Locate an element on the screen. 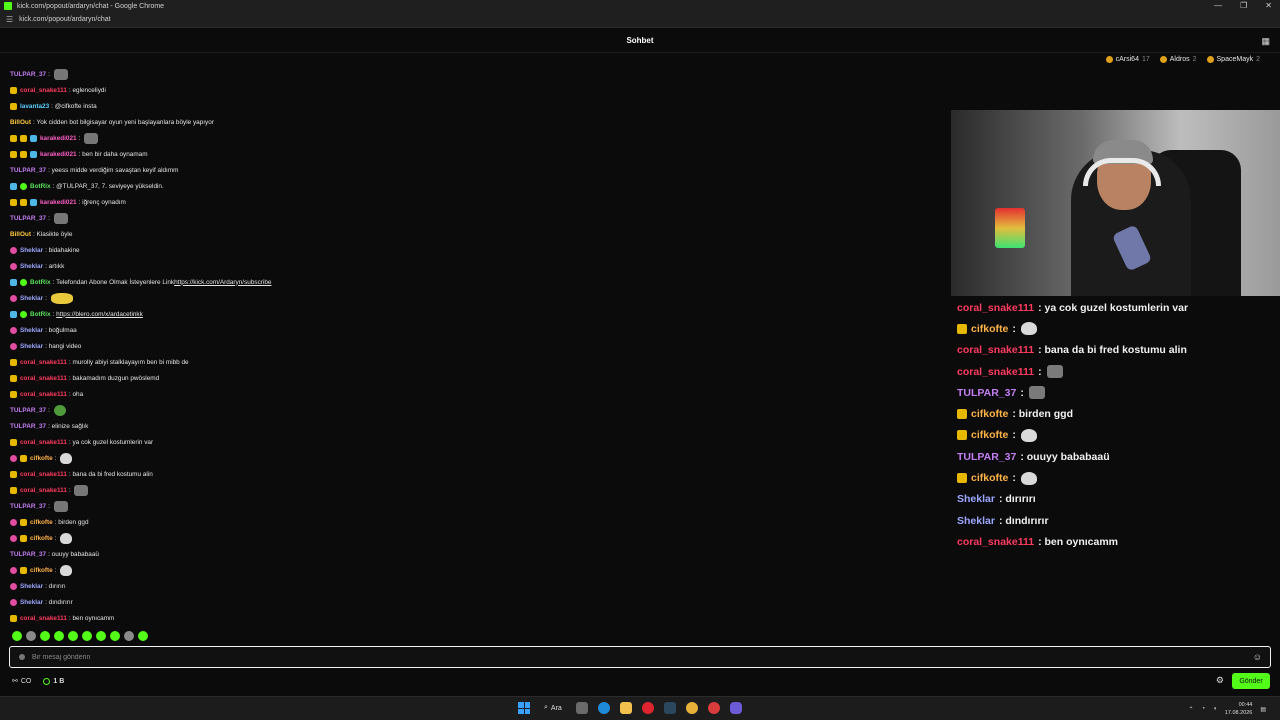 This screenshot has height=720, width=1280. windows-start-icon is located at coordinates (524, 708).